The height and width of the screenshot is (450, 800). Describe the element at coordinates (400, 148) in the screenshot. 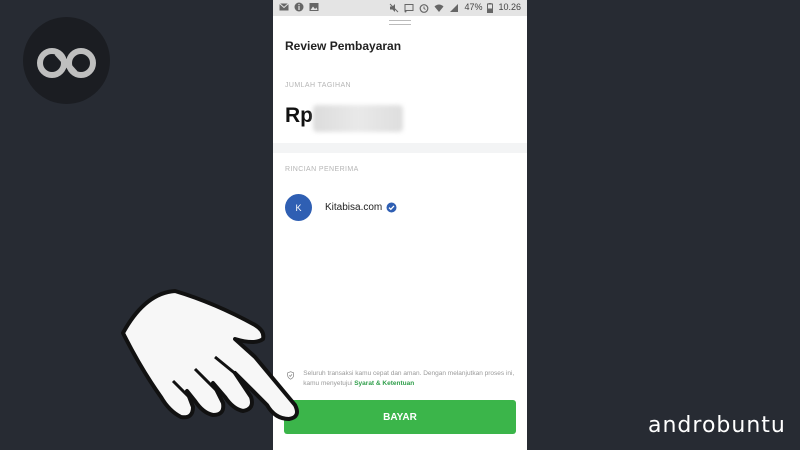

I see `section-divider` at that location.